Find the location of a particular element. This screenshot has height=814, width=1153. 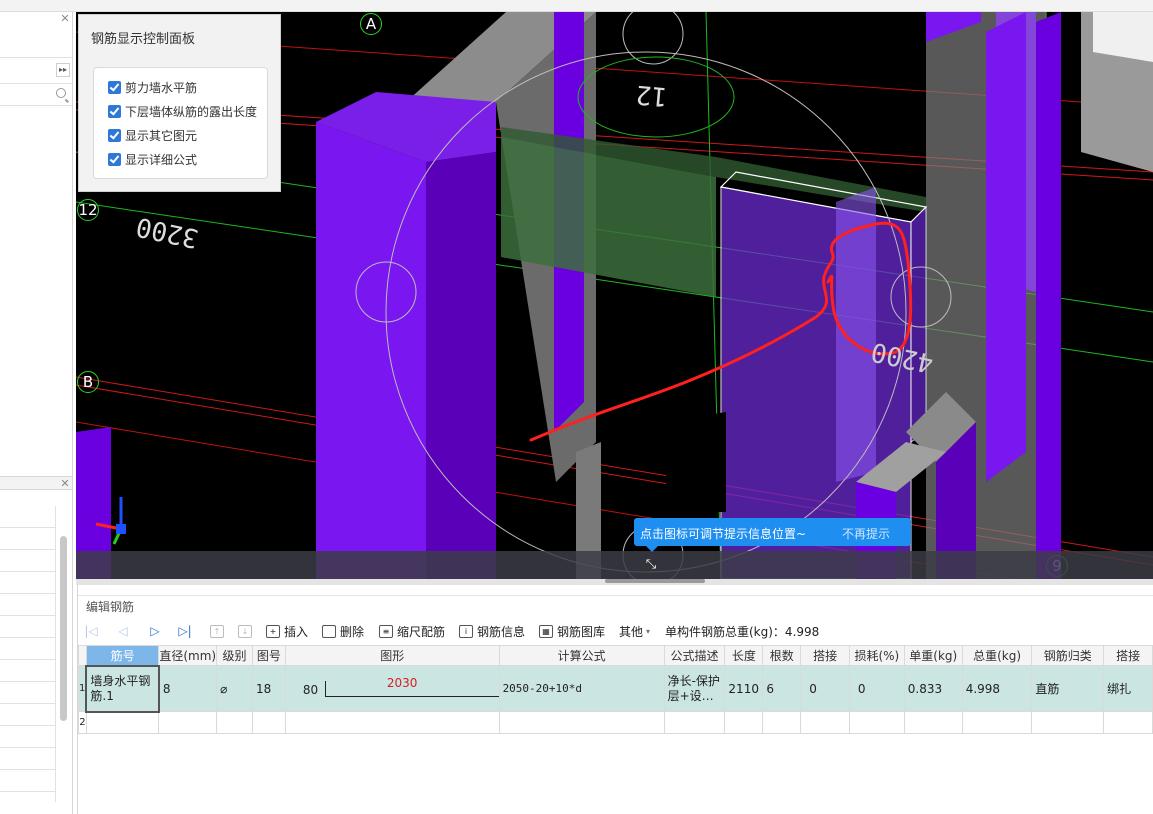

column-header: 长度 is located at coordinates (744, 655).